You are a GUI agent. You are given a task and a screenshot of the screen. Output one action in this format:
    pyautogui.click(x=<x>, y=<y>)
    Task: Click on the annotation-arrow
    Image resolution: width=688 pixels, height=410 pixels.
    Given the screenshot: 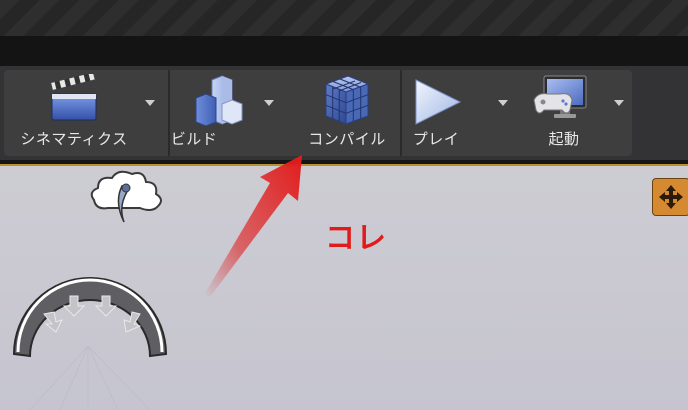 What is the action you would take?
    pyautogui.click(x=253, y=226)
    